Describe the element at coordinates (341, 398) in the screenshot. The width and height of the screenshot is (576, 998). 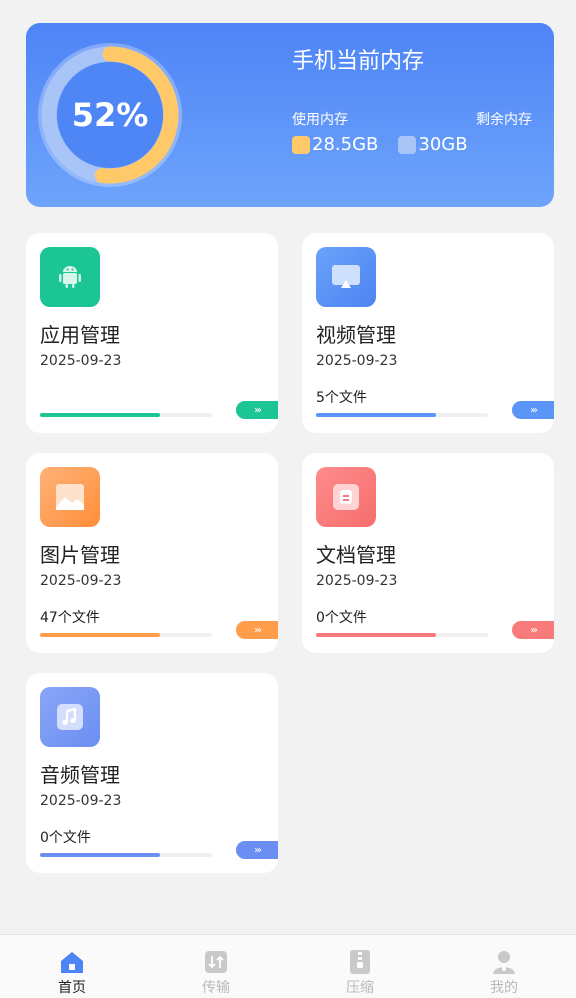
I see `card-file-count: 5个文件` at that location.